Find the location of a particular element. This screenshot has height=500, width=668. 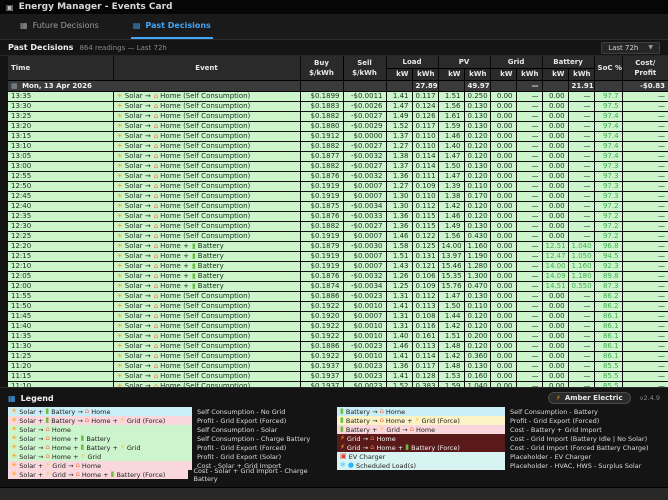

date-label: Mon, 13 Apr 2026 is located at coordinates (57, 85).